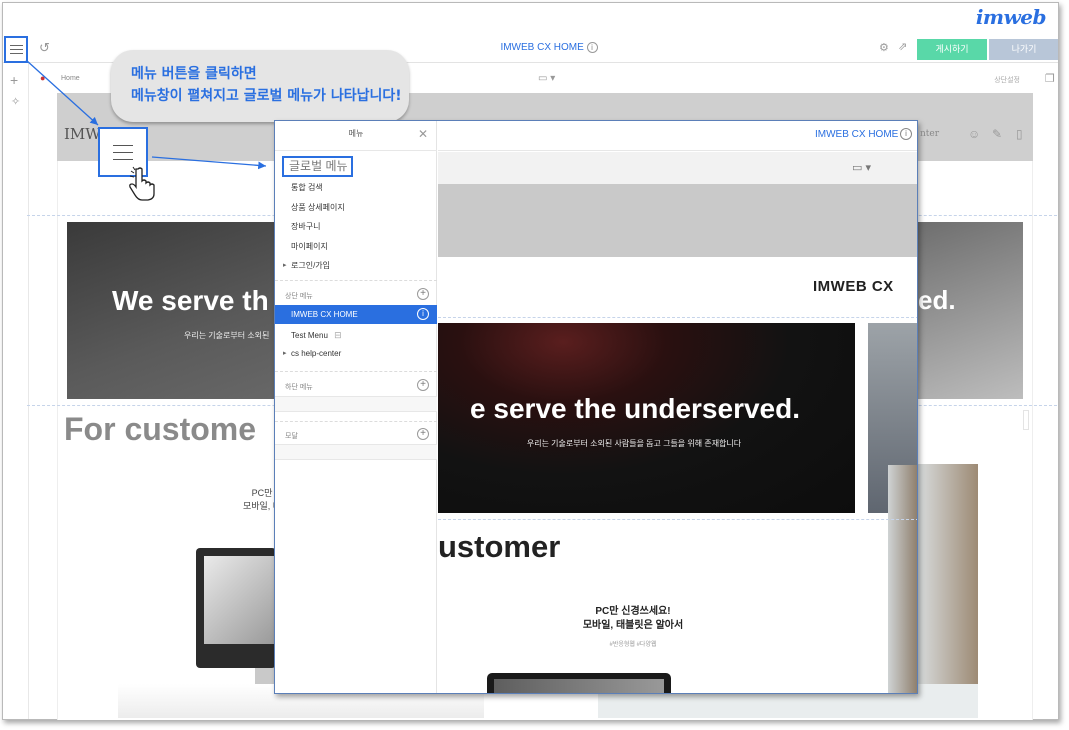  I want to click on top-menu-label: 상단 메뉴, so click(299, 296).